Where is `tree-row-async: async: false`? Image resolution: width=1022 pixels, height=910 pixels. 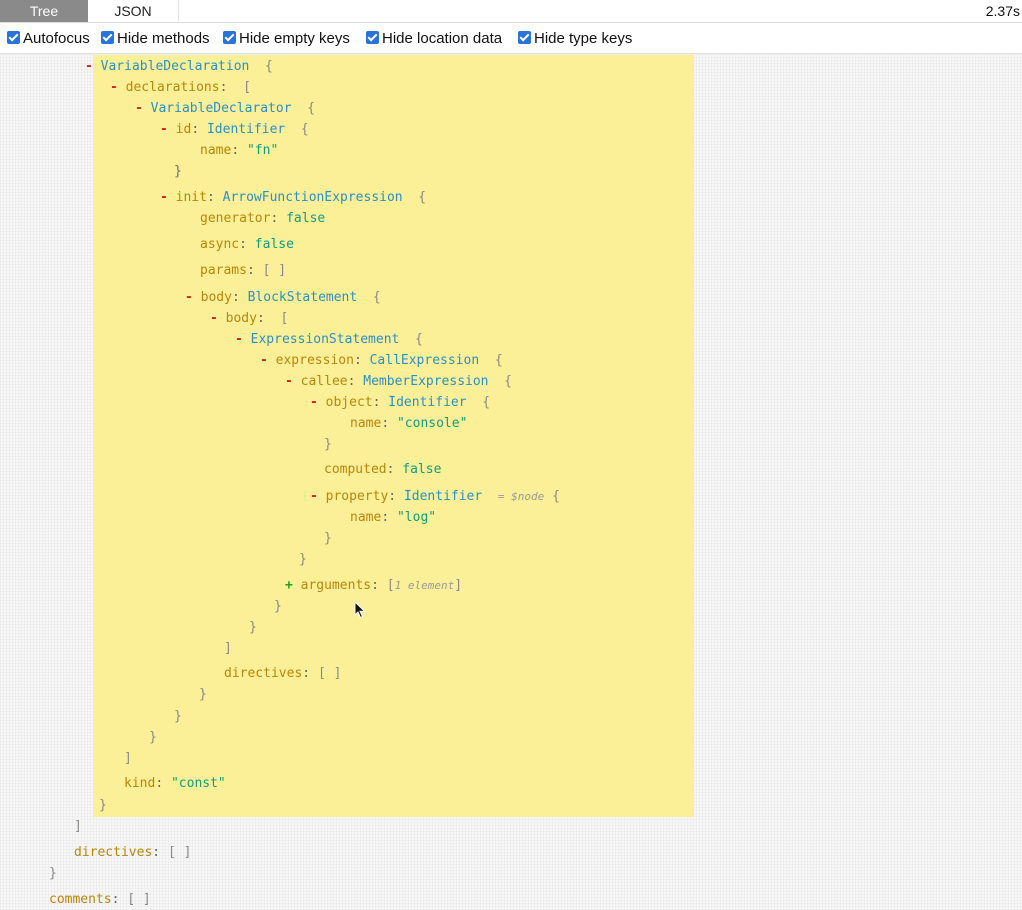 tree-row-async: async: false is located at coordinates (247, 245).